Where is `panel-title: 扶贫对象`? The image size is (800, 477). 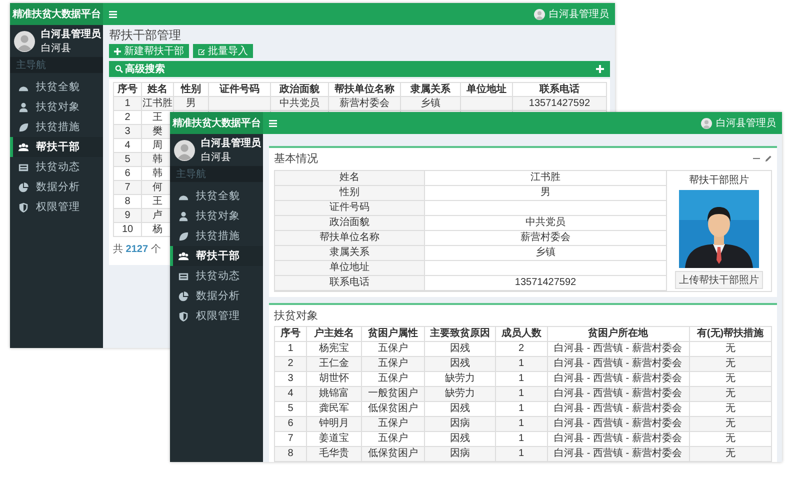 panel-title: 扶贫对象 is located at coordinates (296, 316).